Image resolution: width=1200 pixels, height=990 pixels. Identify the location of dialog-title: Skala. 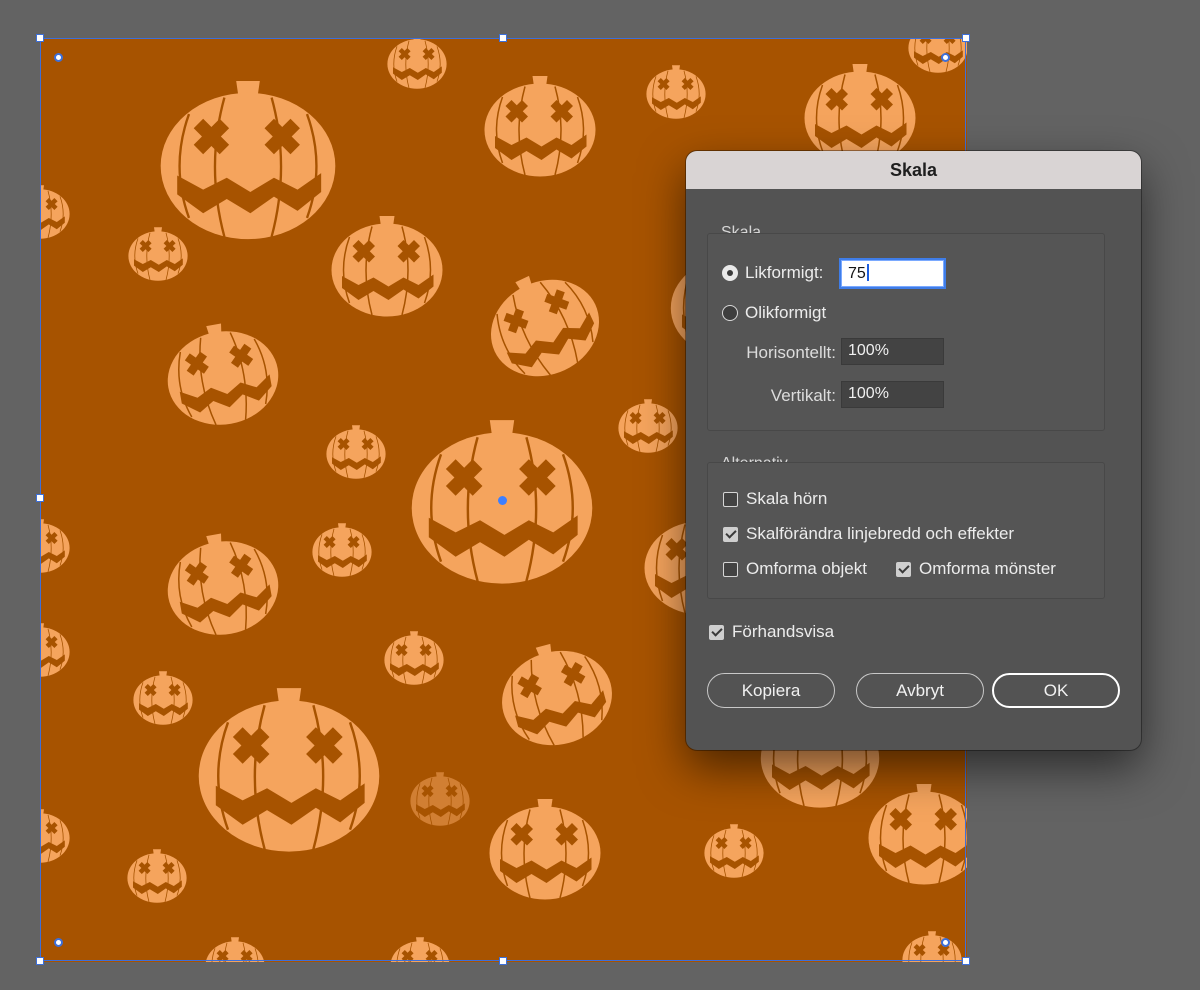
(913, 170).